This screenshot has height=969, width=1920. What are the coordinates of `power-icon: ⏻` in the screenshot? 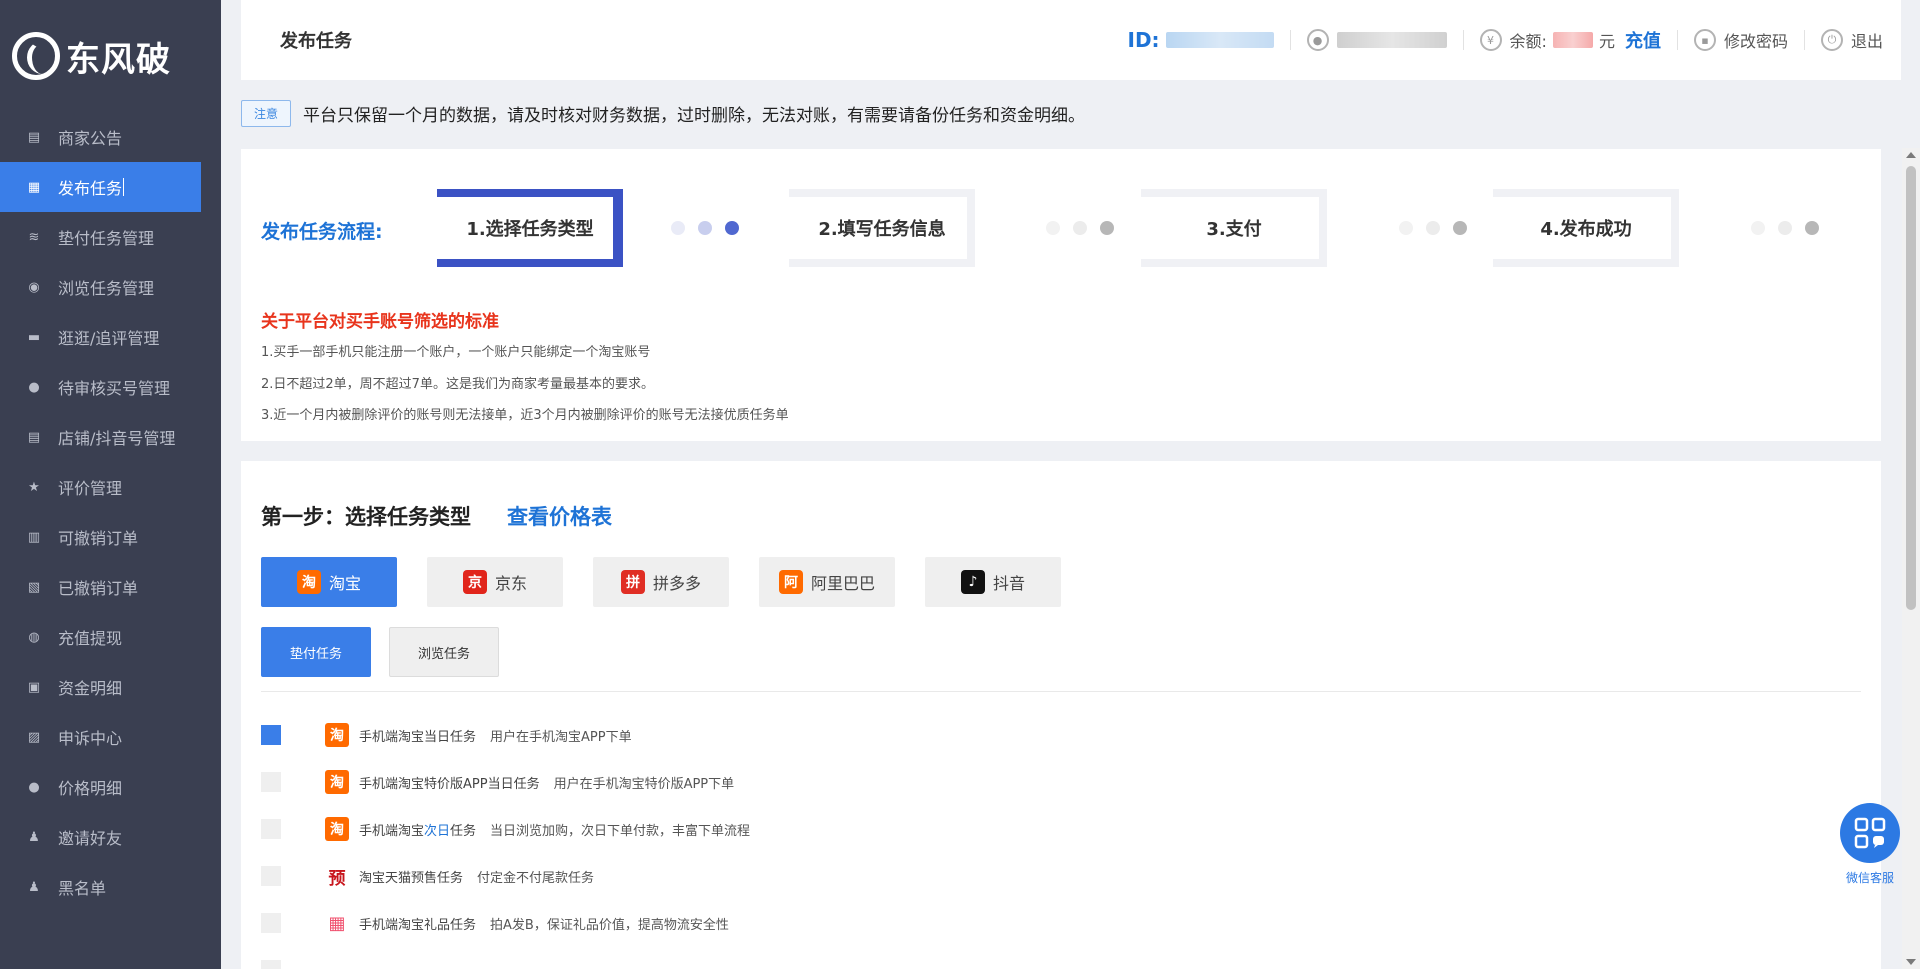 It's located at (1831, 40).